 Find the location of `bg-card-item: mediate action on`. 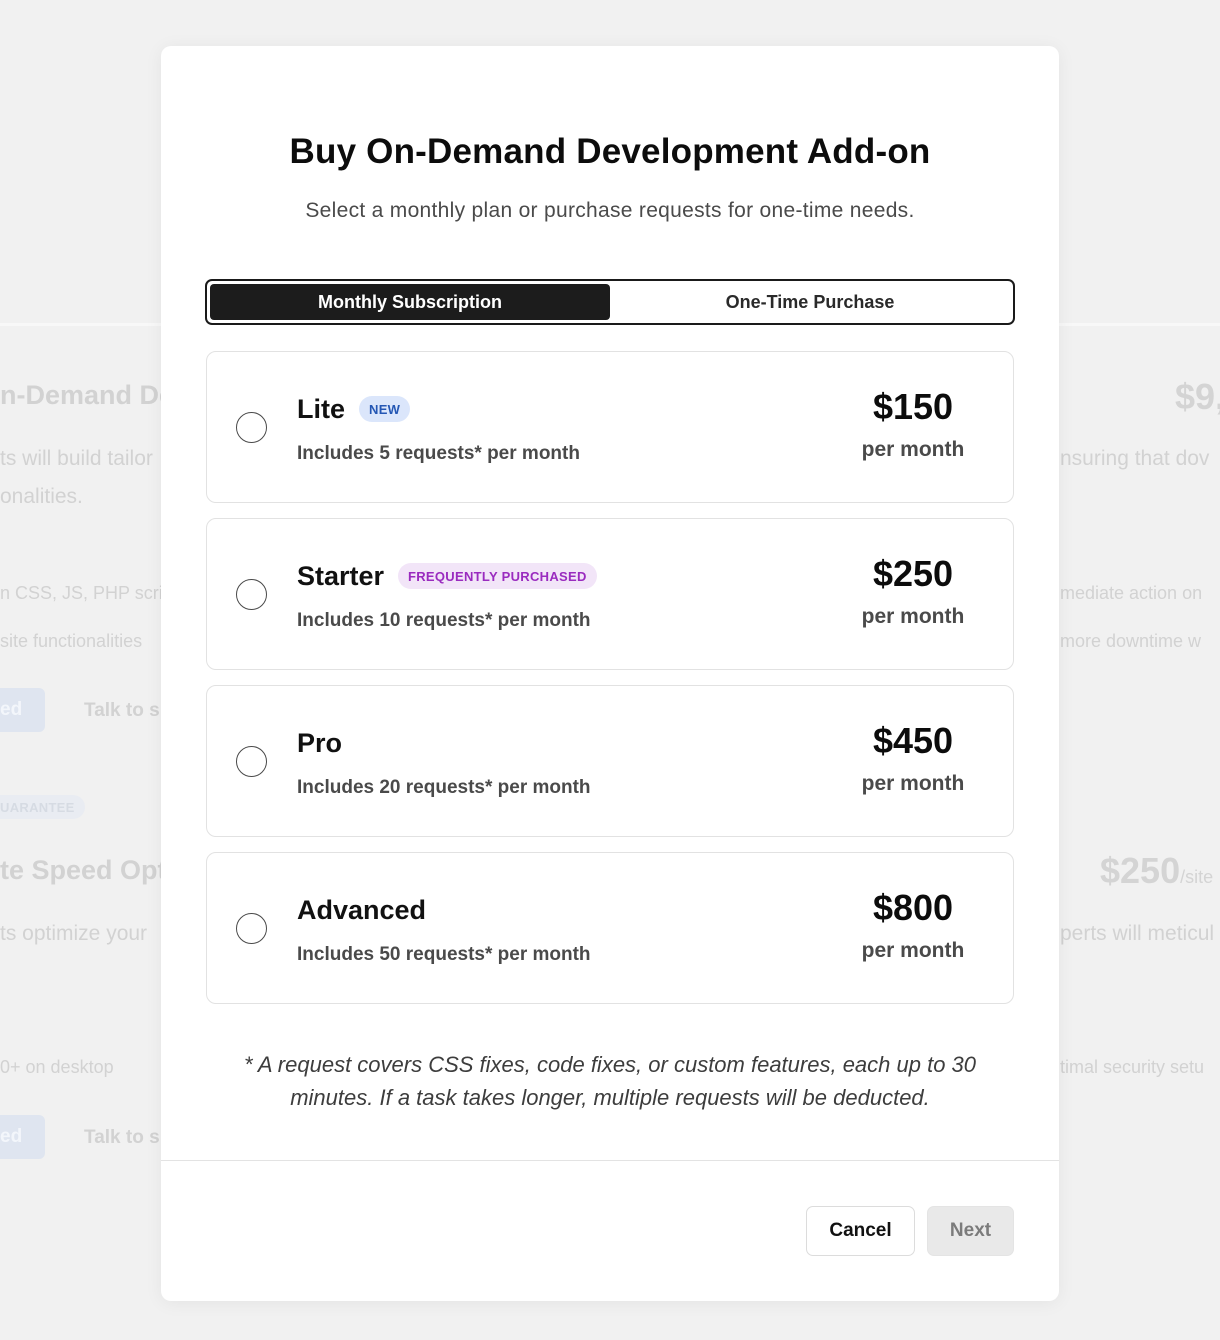

bg-card-item: mediate action on is located at coordinates (1131, 593).